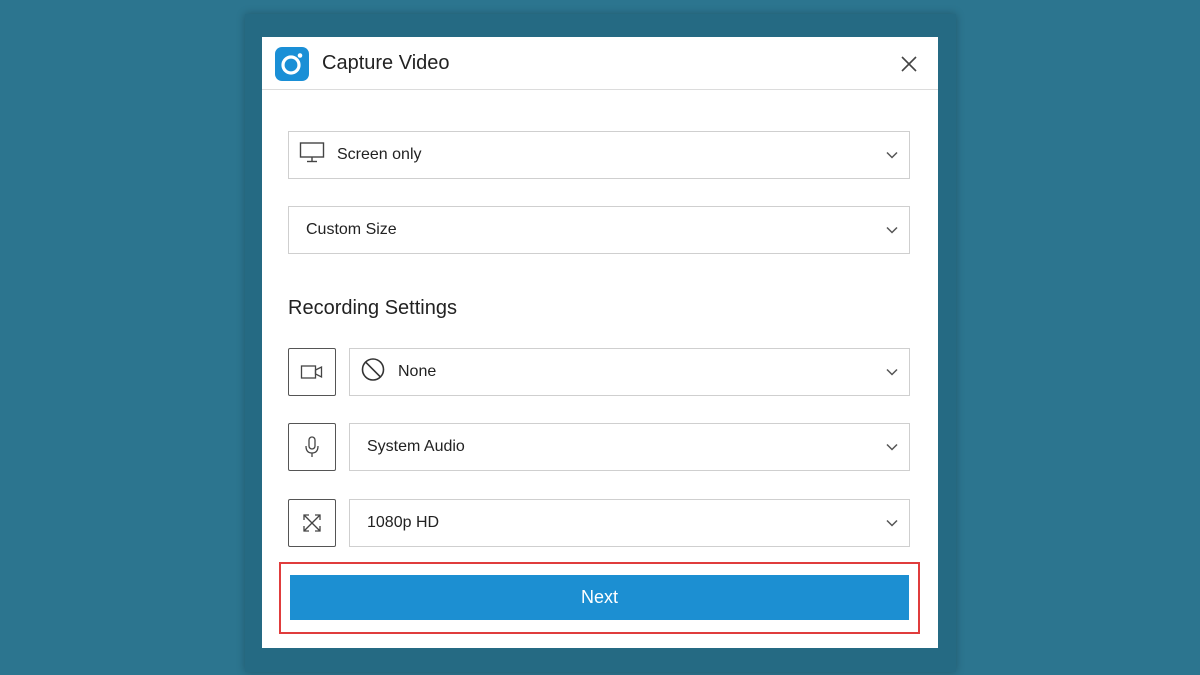 The height and width of the screenshot is (675, 1200). I want to click on next-button: Next, so click(599, 597).